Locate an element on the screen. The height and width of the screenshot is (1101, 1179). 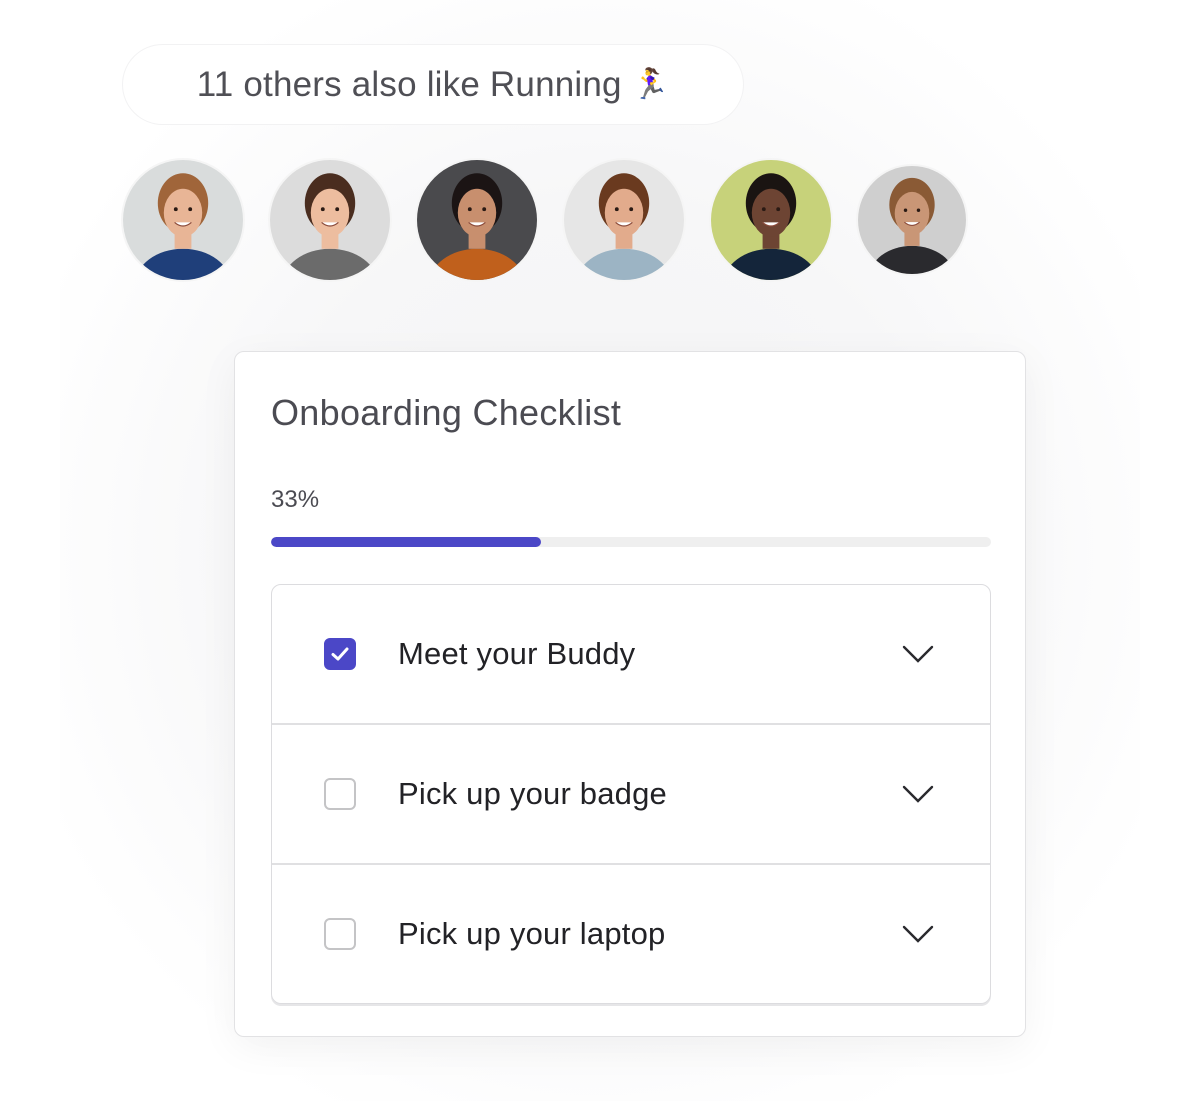
avatar-man-blonde is located at coordinates (183, 220).